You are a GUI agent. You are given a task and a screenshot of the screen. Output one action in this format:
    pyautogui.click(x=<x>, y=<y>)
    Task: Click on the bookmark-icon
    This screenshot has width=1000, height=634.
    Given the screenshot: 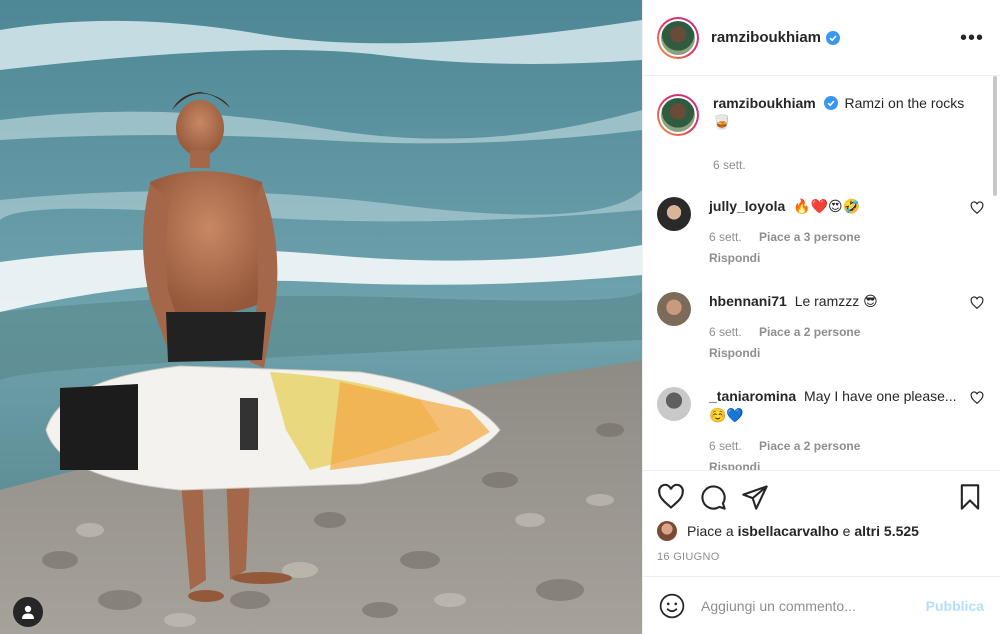 What is the action you would take?
    pyautogui.click(x=970, y=497)
    